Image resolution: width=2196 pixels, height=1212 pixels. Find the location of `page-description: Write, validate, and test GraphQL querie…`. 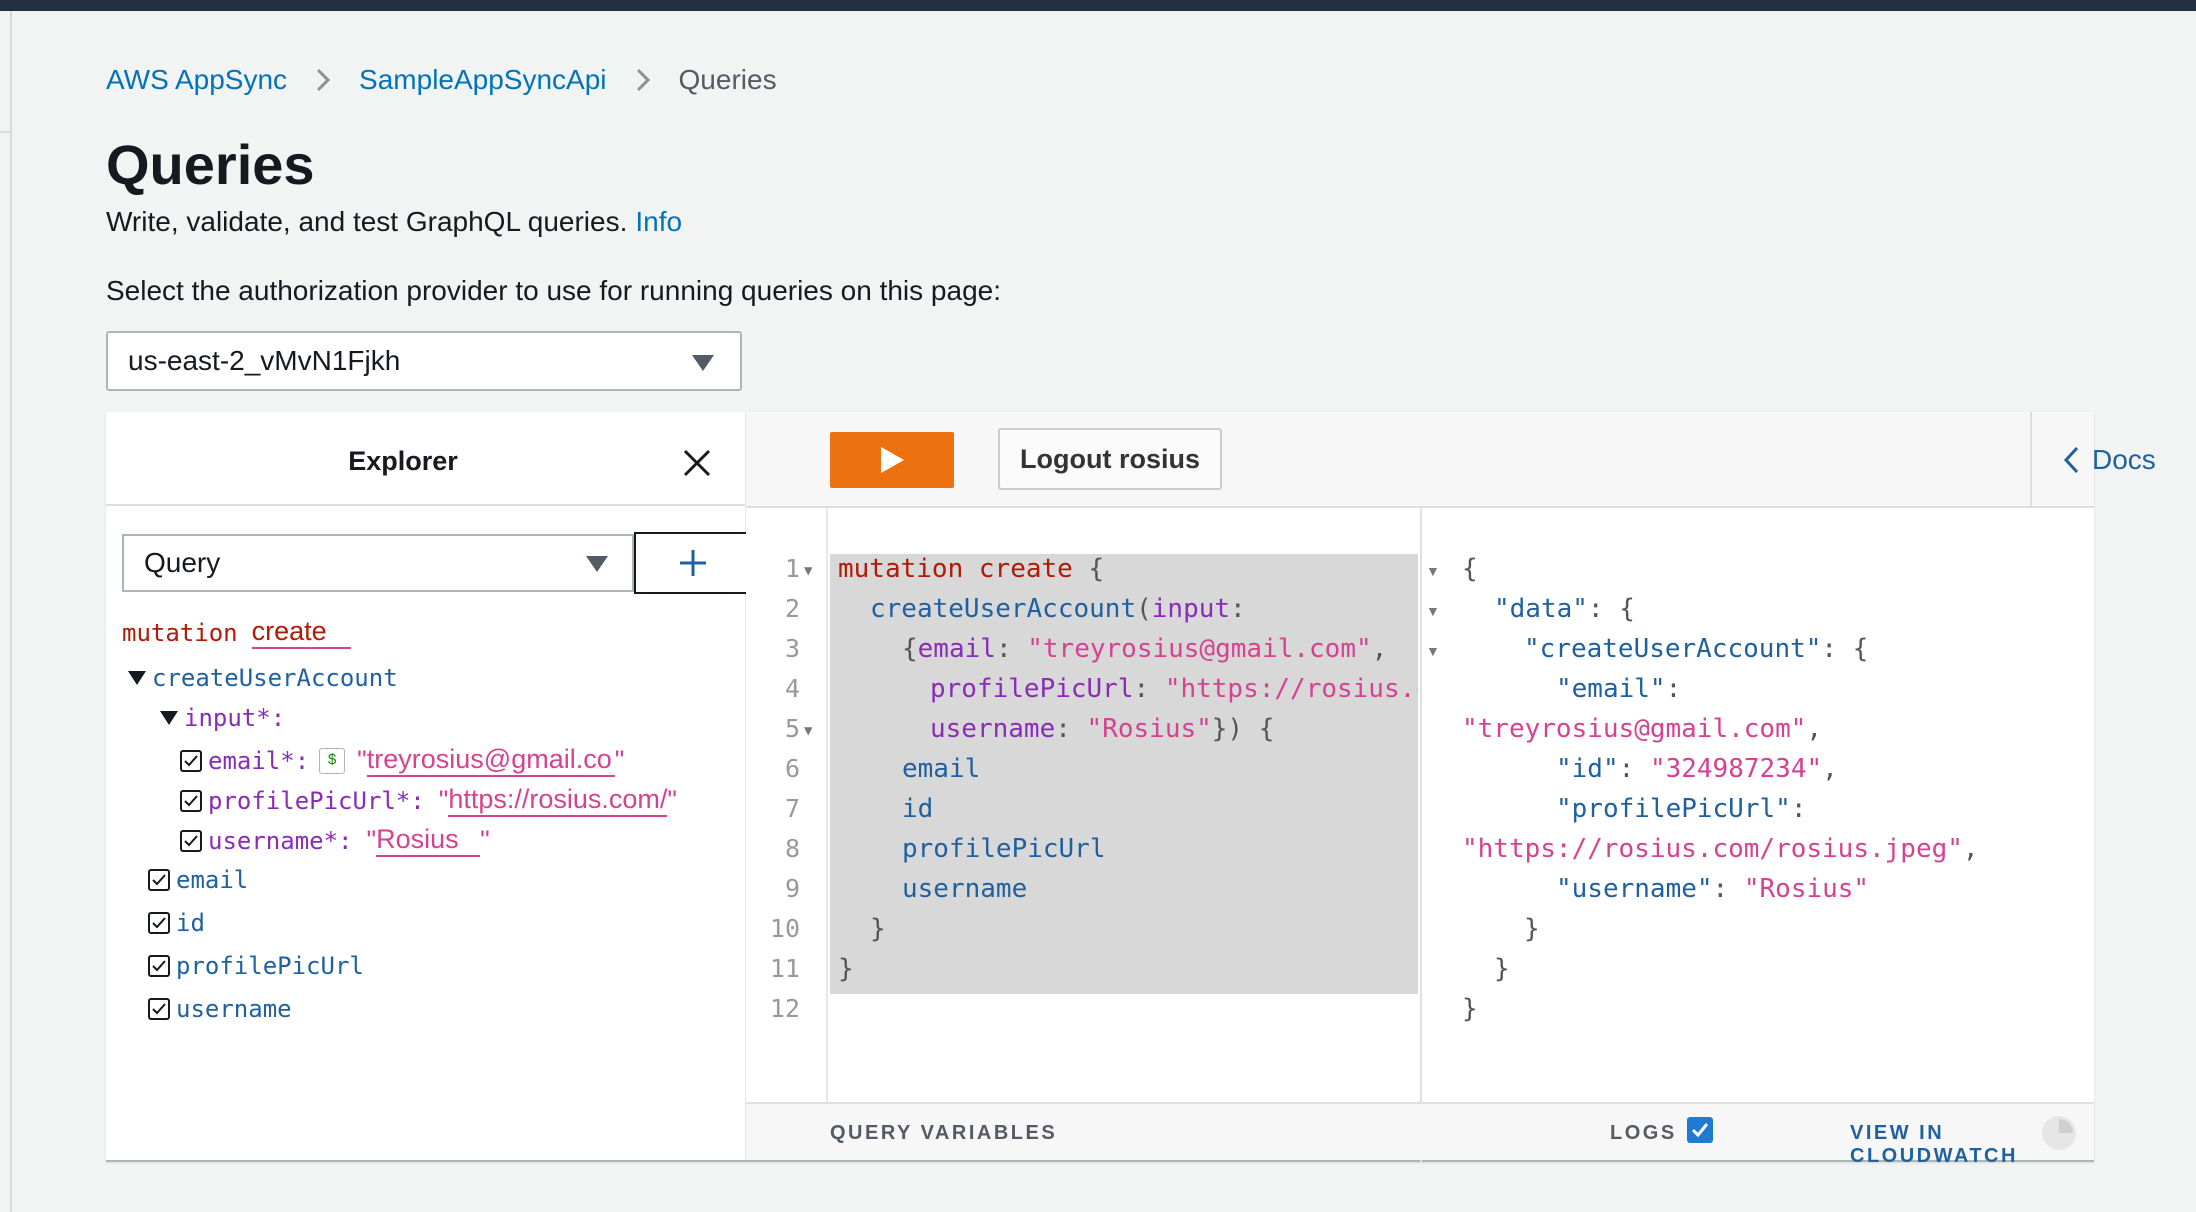

page-description: Write, validate, and test GraphQL querie… is located at coordinates (367, 221).